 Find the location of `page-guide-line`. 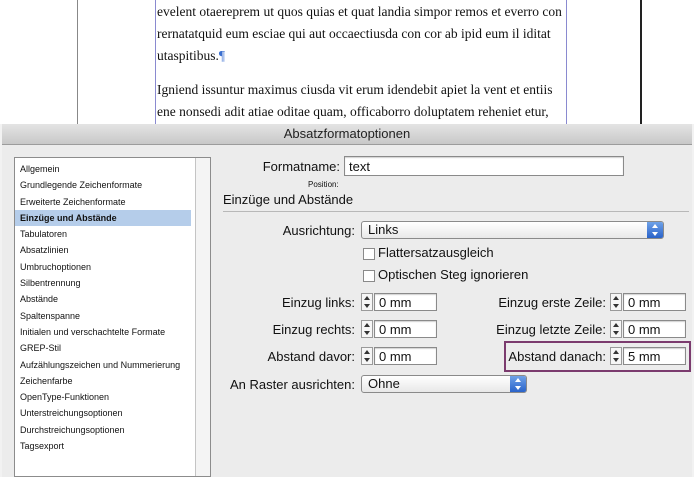

page-guide-line is located at coordinates (77, 62).